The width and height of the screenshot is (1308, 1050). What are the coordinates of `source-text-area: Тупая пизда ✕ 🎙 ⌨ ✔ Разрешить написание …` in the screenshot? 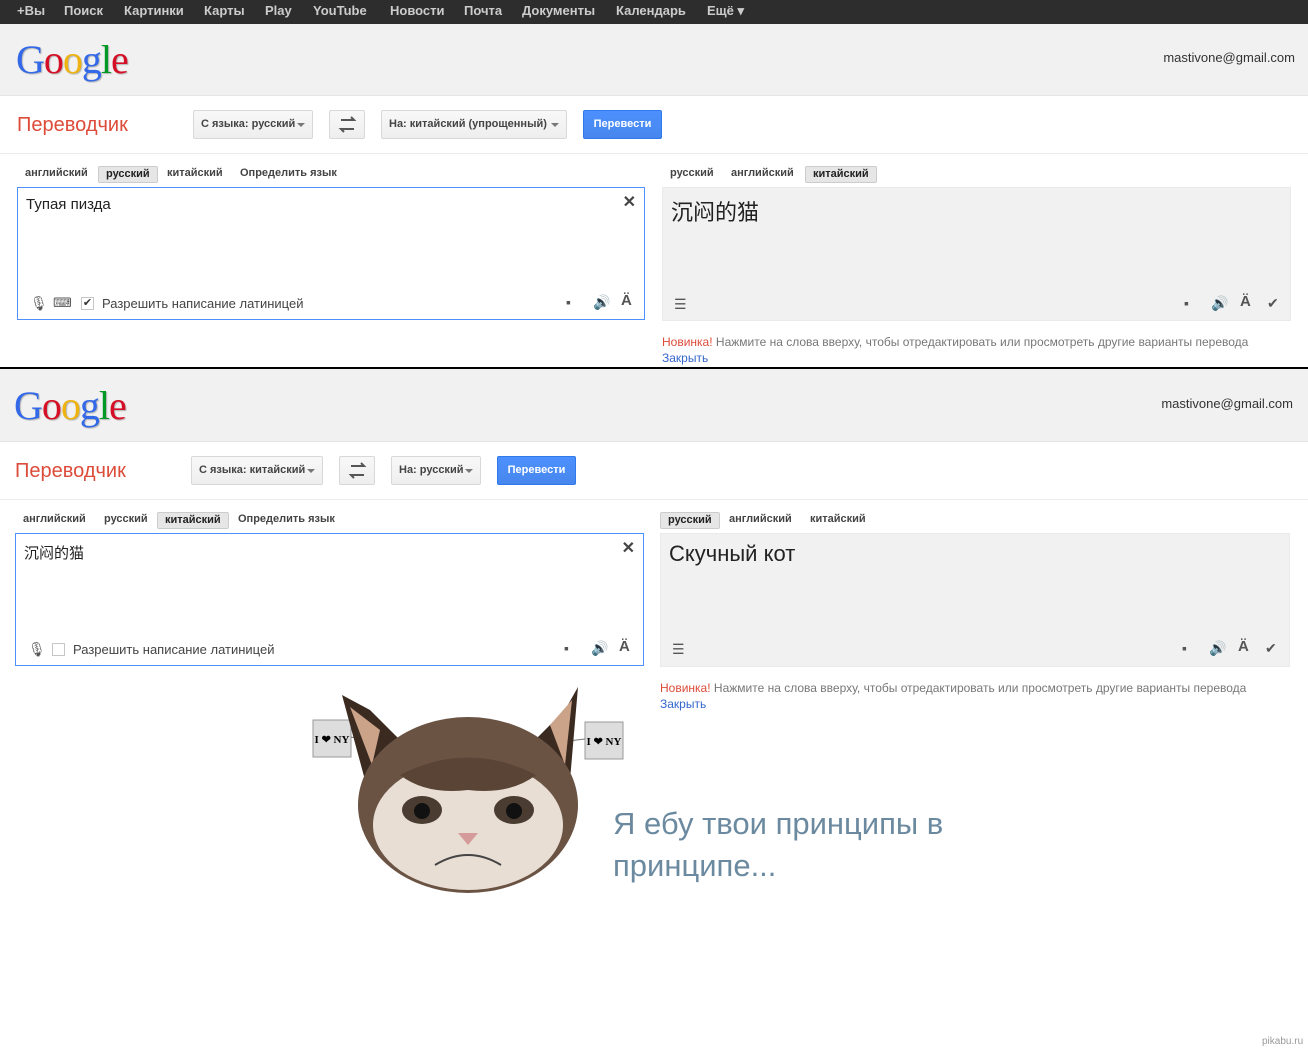 It's located at (331, 253).